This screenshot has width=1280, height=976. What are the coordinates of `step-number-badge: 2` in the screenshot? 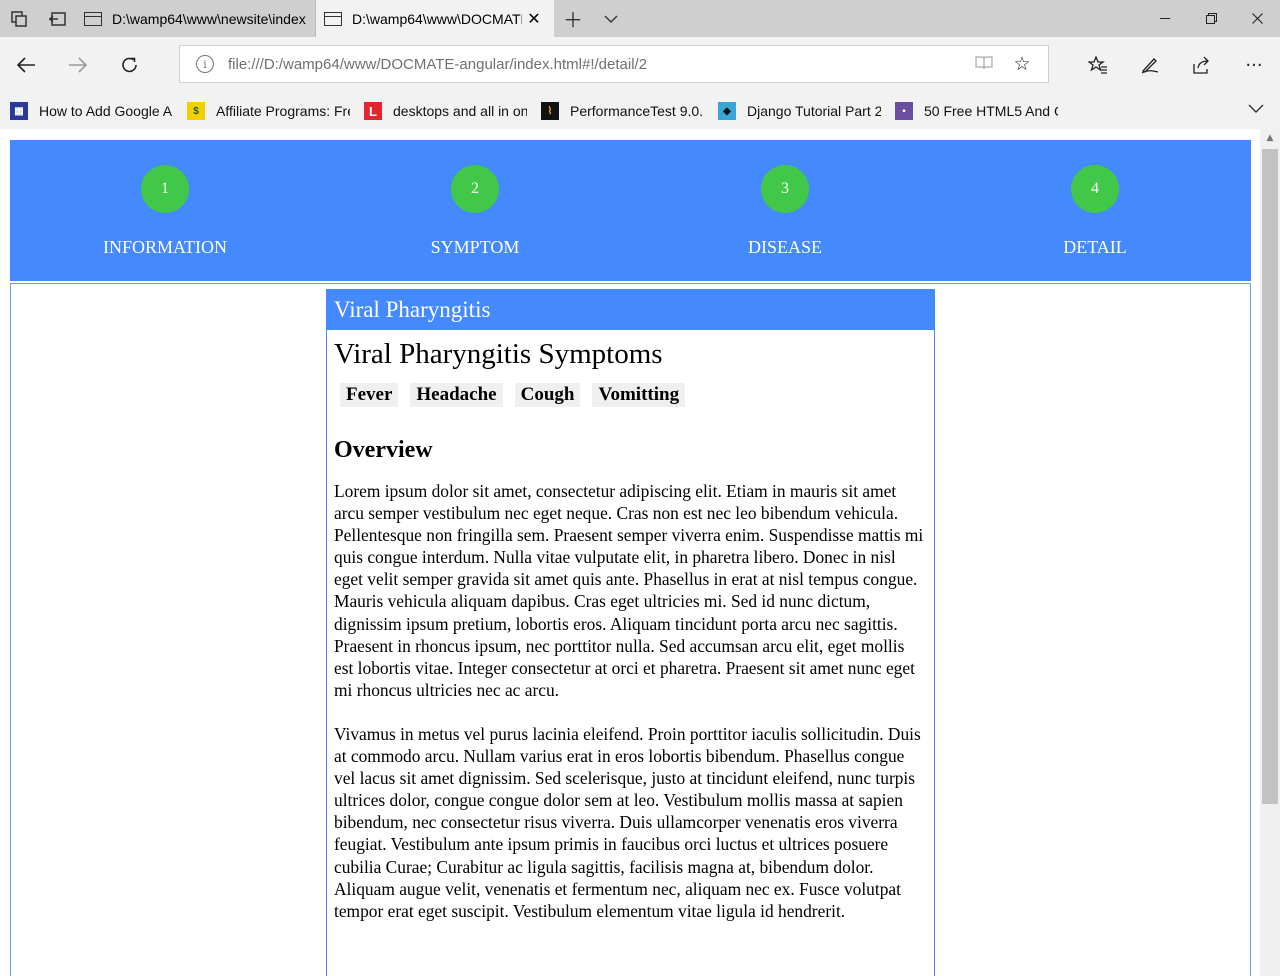 It's located at (475, 189).